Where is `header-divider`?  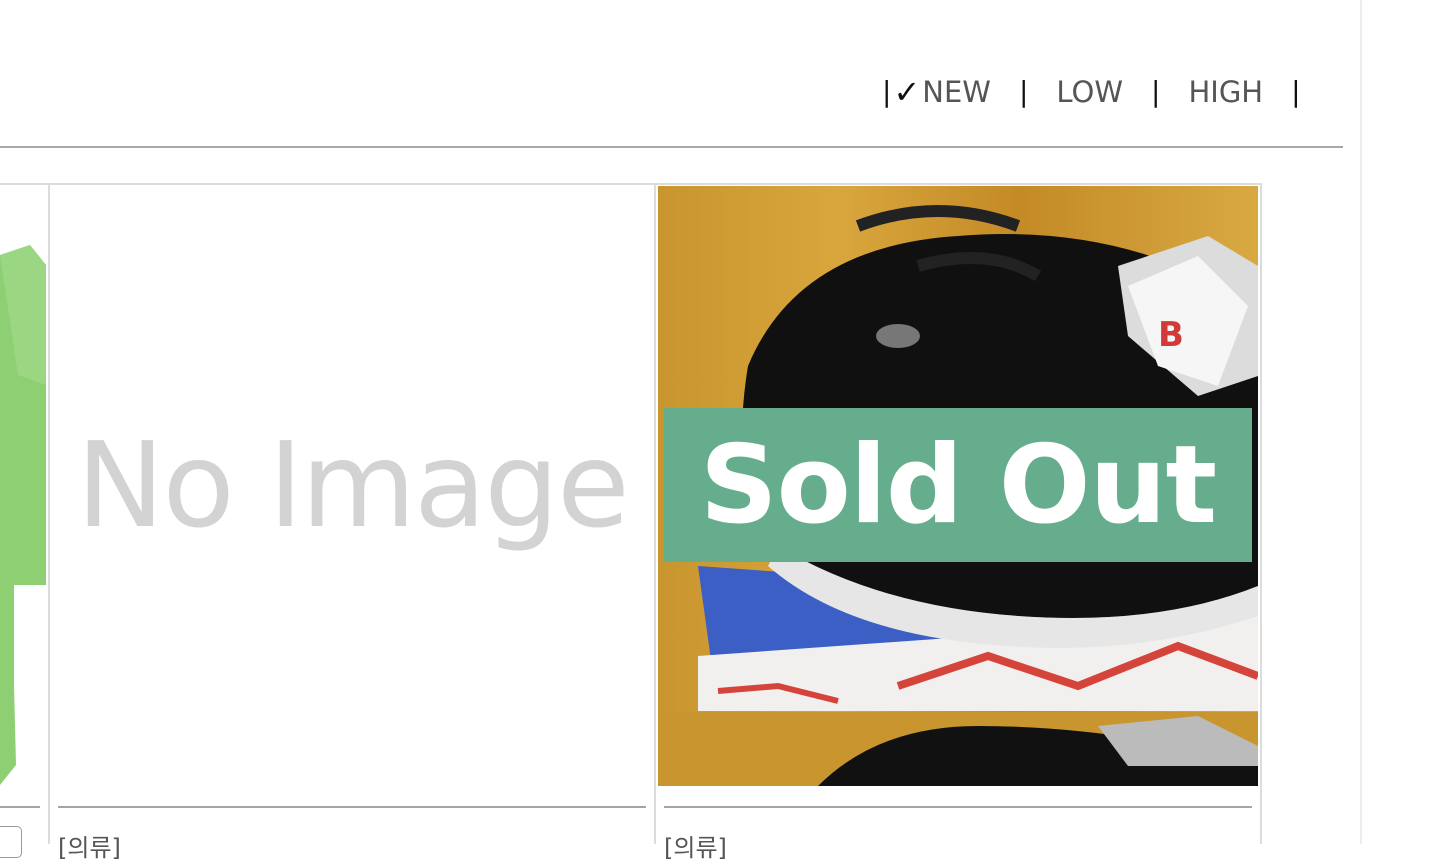
header-divider is located at coordinates (671, 147).